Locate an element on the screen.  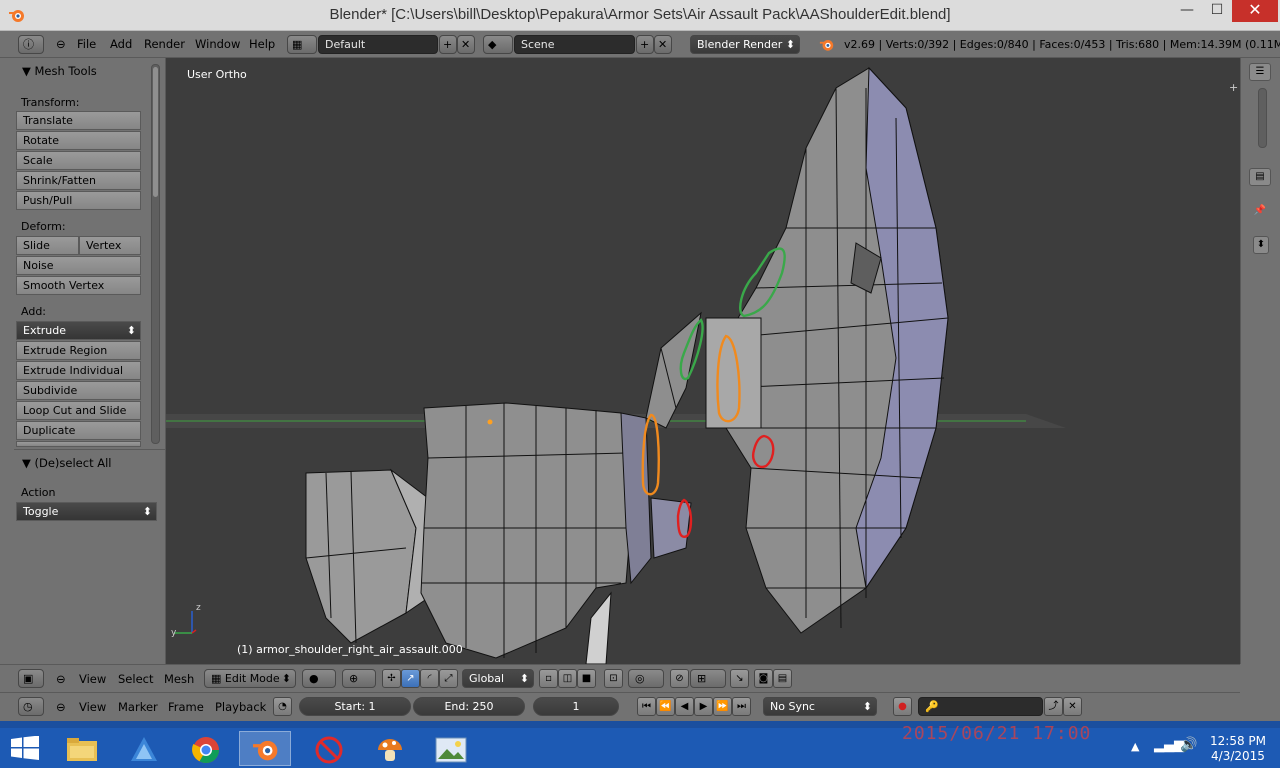
loop-cut-and-slide-button: Loop Cut and Slide is located at coordinates (78, 410).